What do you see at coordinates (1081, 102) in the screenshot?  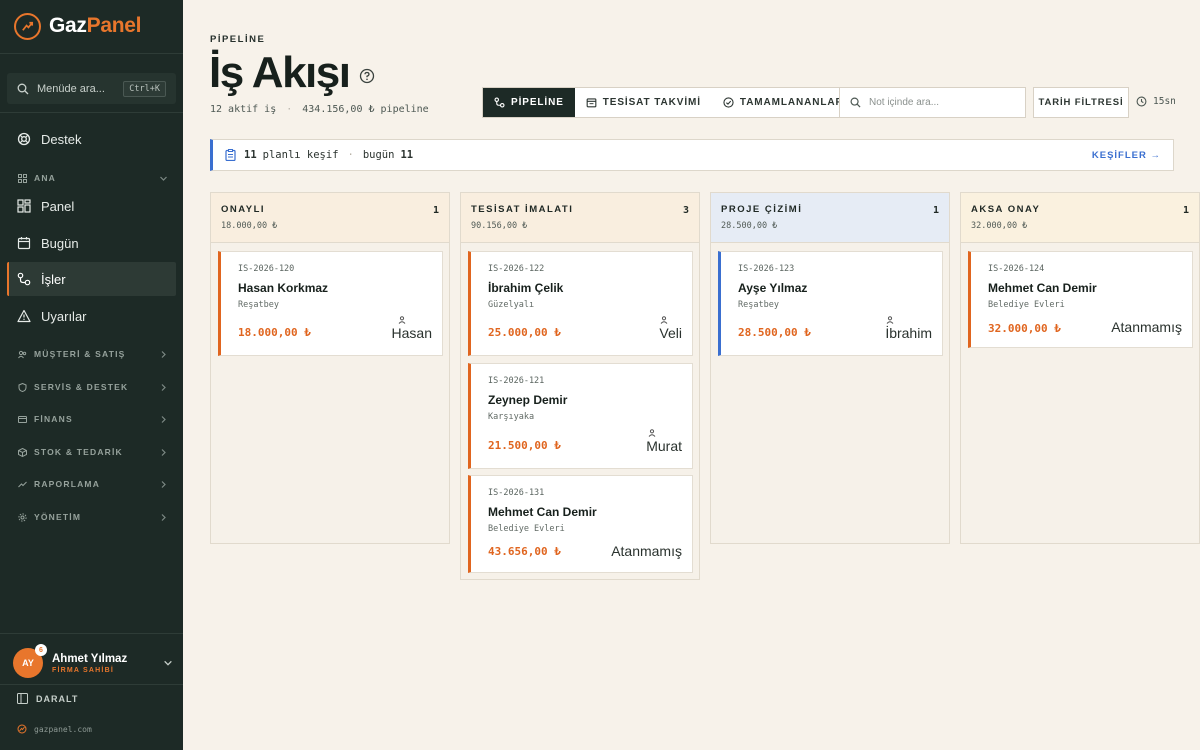 I see `date-filter-button: TARİH FİLTRESİ` at bounding box center [1081, 102].